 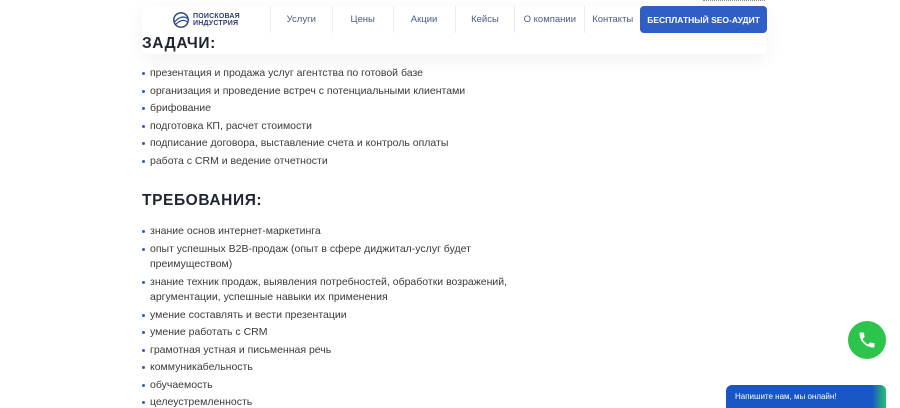 What do you see at coordinates (216, 16) in the screenshot?
I see `logo-line-1: Поисковая` at bounding box center [216, 16].